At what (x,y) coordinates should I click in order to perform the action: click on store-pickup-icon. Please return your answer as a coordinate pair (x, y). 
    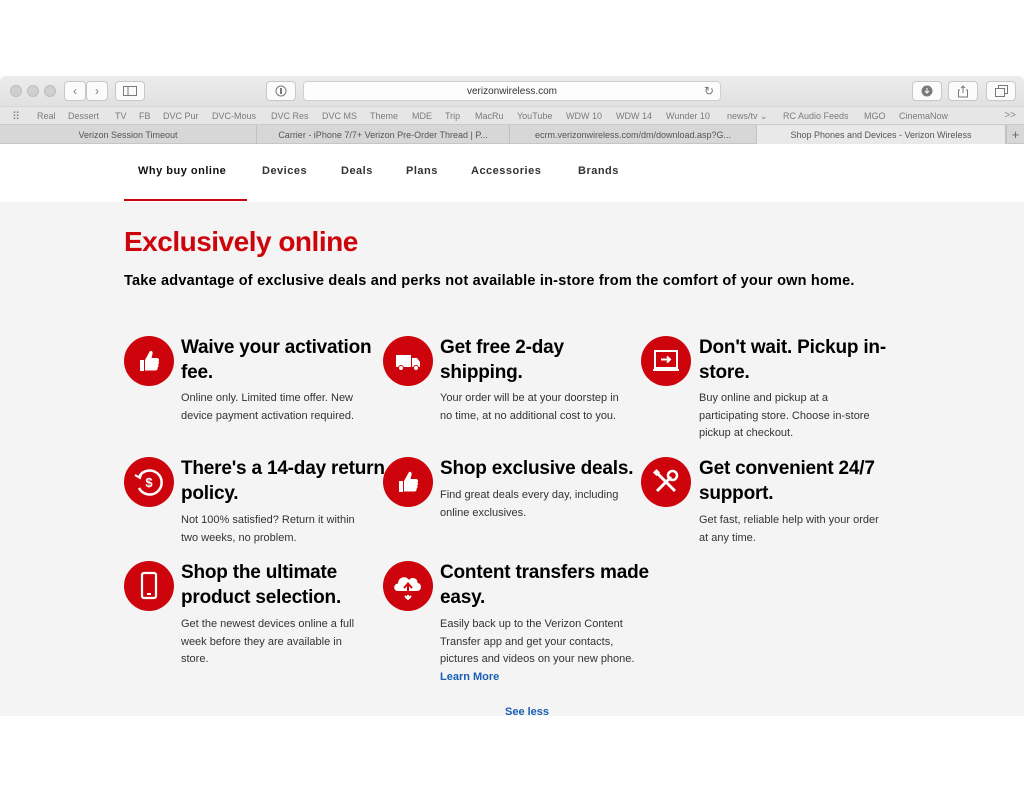
    Looking at the image, I should click on (666, 361).